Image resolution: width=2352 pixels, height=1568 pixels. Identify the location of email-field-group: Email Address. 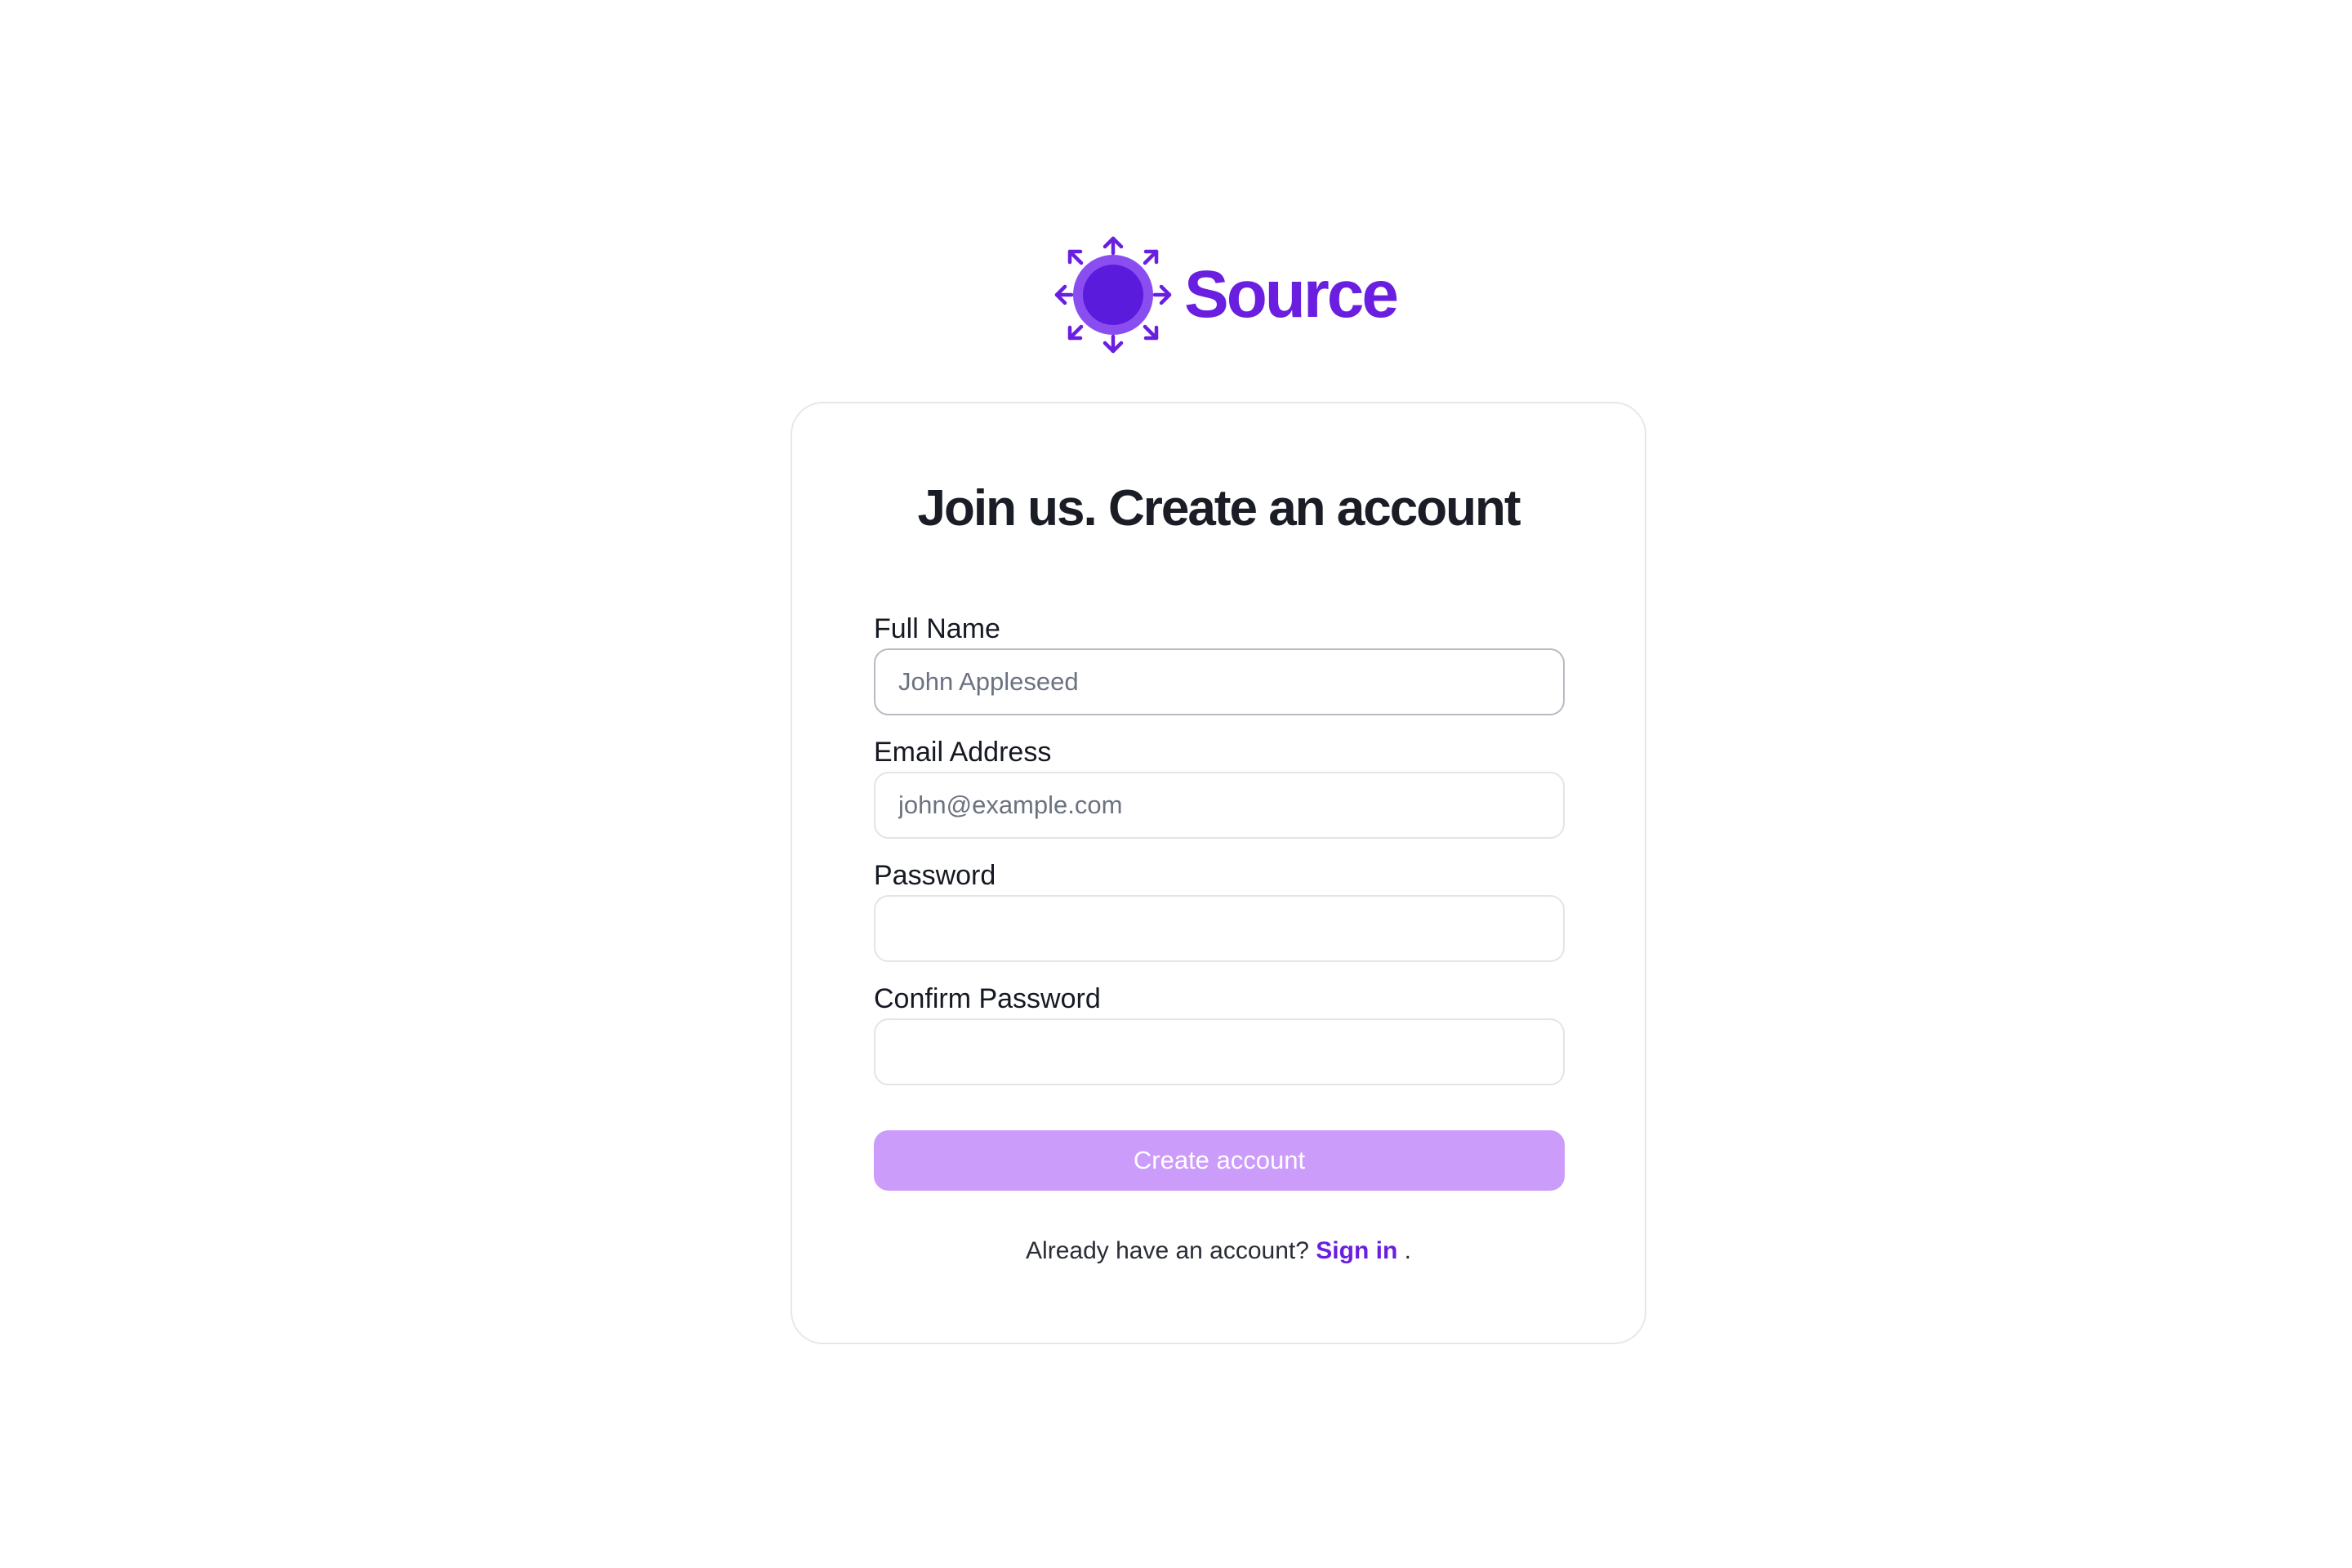
(1219, 787).